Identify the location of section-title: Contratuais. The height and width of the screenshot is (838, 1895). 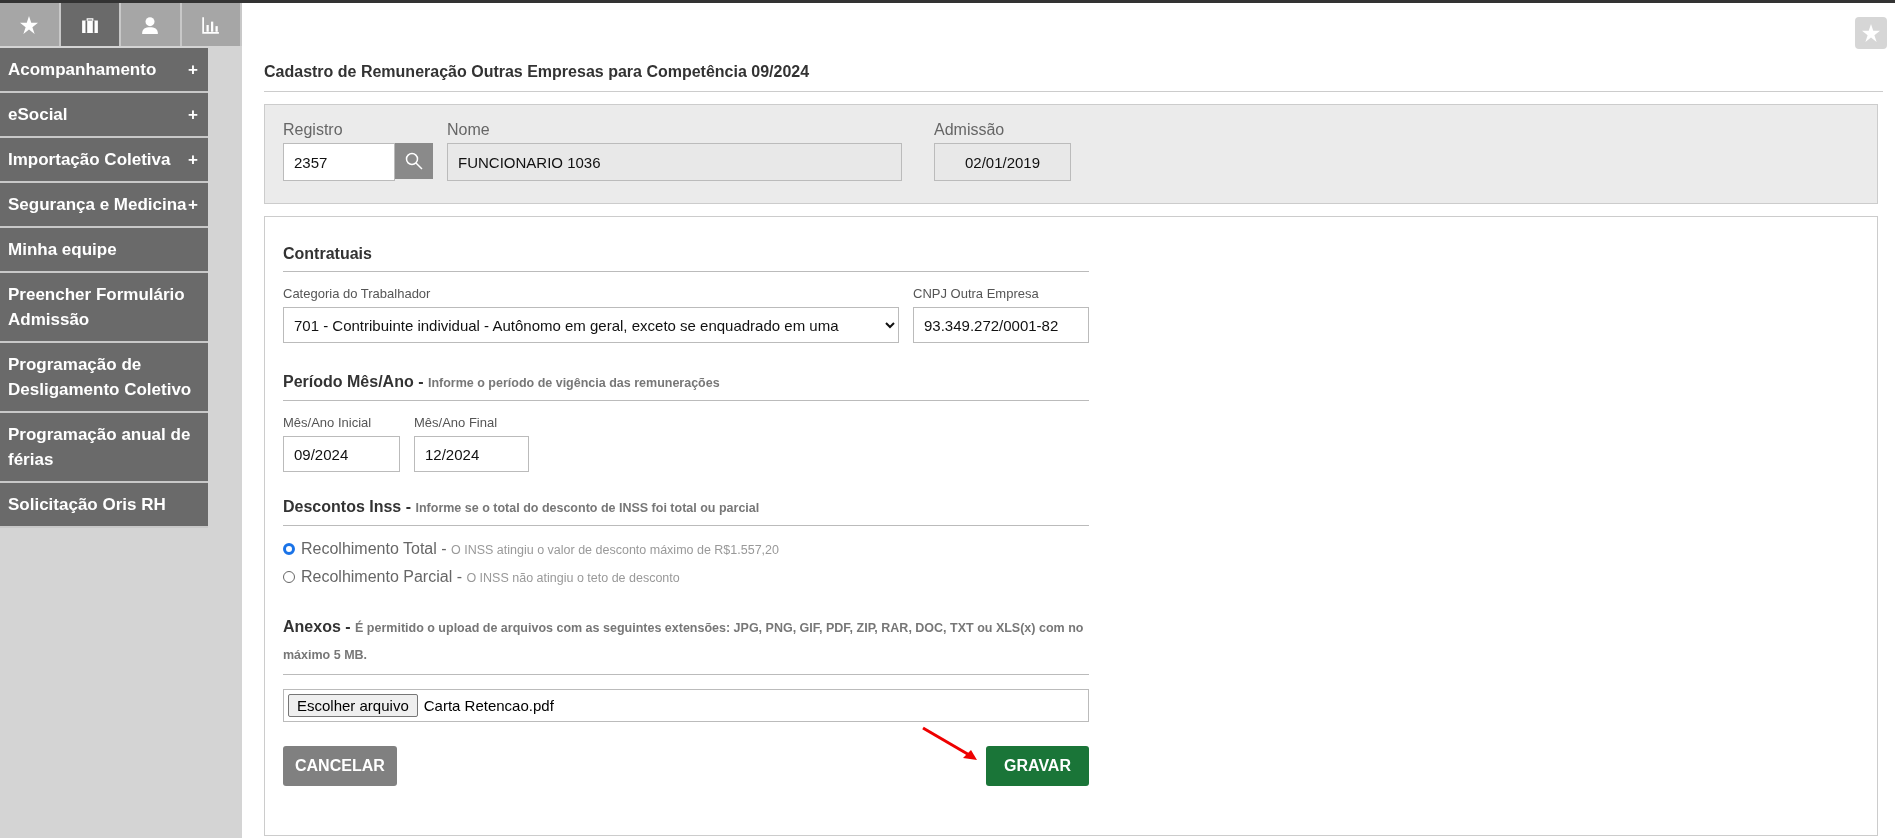
(686, 257).